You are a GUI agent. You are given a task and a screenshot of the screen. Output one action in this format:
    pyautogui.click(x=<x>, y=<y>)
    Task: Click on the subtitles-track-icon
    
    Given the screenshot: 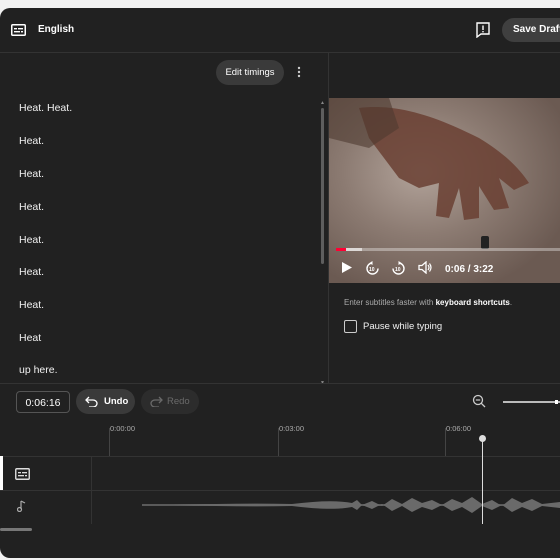 What is the action you would take?
    pyautogui.click(x=22, y=476)
    